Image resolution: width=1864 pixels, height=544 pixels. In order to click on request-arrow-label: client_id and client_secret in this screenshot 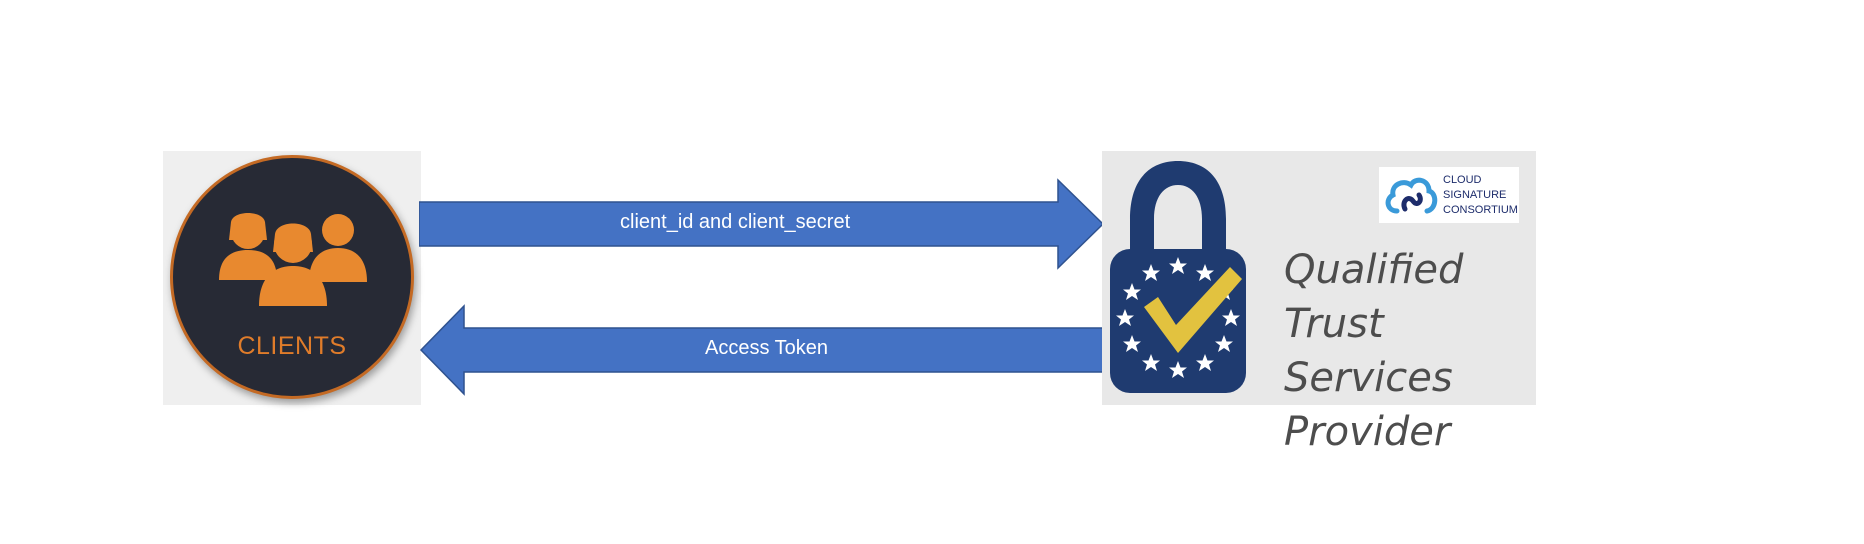, I will do `click(735, 222)`.